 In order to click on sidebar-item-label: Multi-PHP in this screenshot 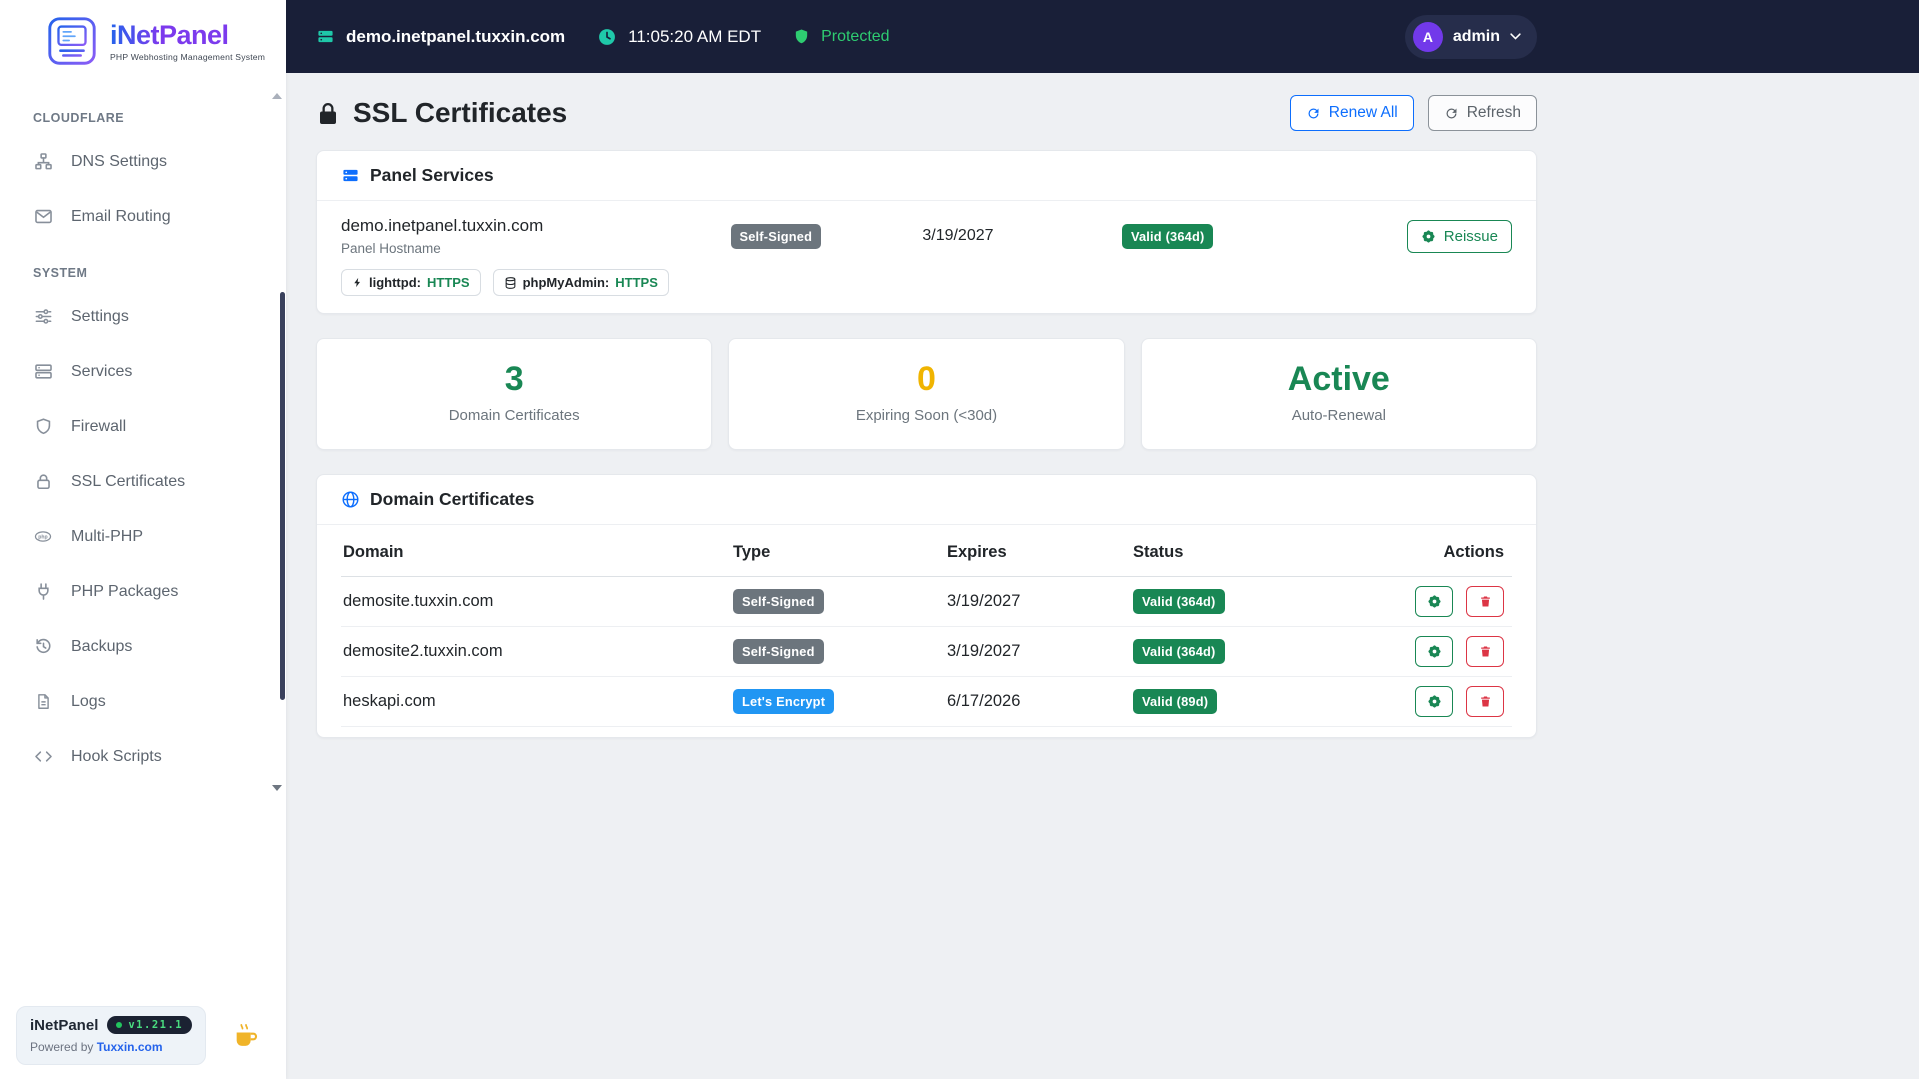, I will do `click(107, 536)`.